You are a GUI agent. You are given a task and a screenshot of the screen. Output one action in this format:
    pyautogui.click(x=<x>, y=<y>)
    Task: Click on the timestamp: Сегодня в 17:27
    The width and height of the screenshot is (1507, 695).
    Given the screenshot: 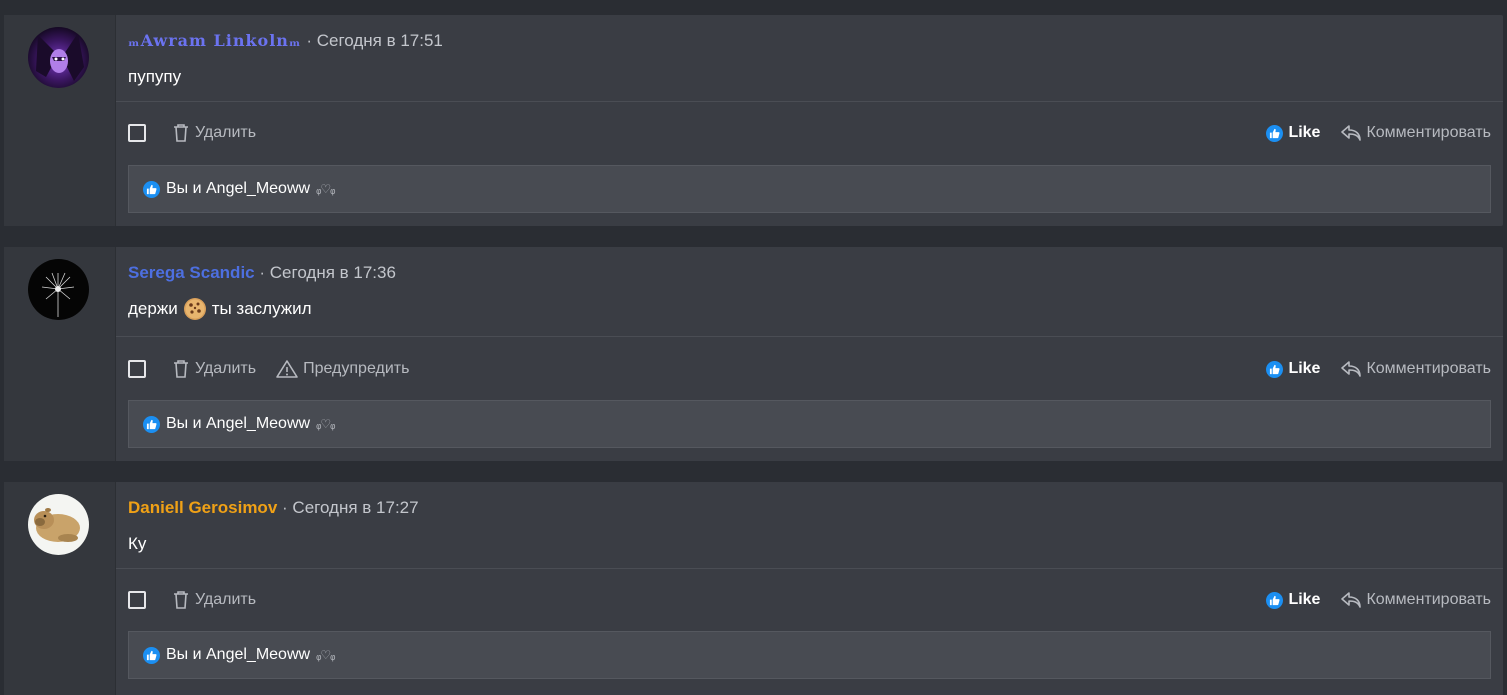 What is the action you would take?
    pyautogui.click(x=355, y=507)
    